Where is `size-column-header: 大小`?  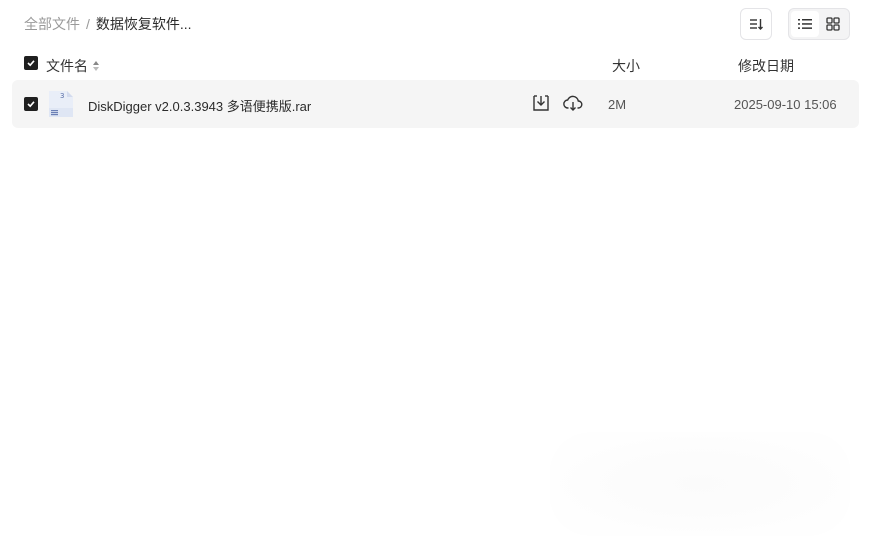 size-column-header: 大小 is located at coordinates (626, 66).